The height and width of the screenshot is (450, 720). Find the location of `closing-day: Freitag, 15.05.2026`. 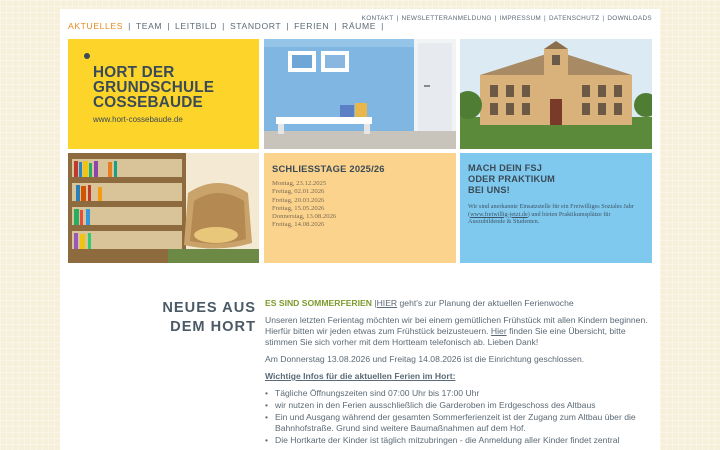

closing-day: Freitag, 15.05.2026 is located at coordinates (298, 208).